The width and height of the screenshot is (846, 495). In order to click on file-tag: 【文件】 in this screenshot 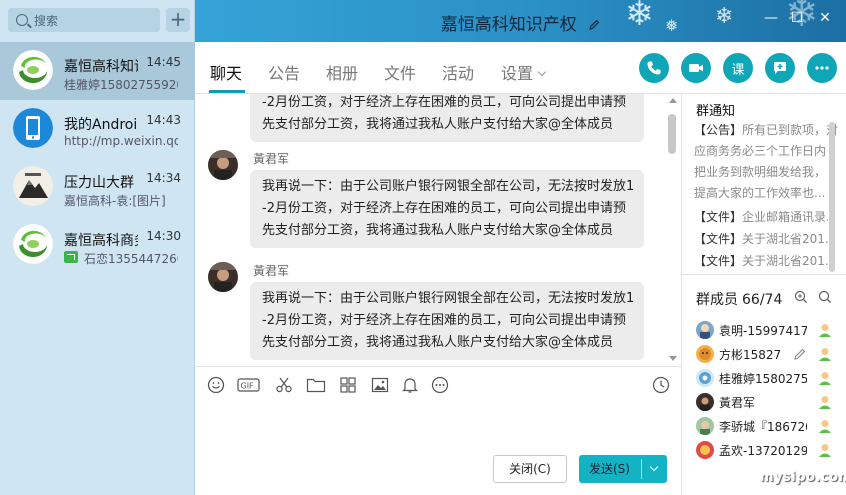, I will do `click(718, 261)`.